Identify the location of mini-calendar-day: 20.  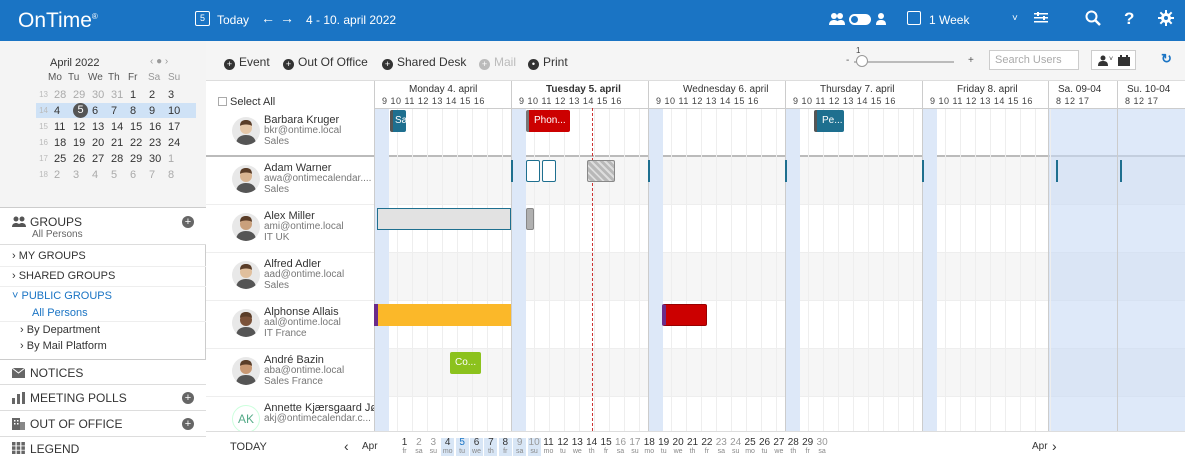
(101, 143).